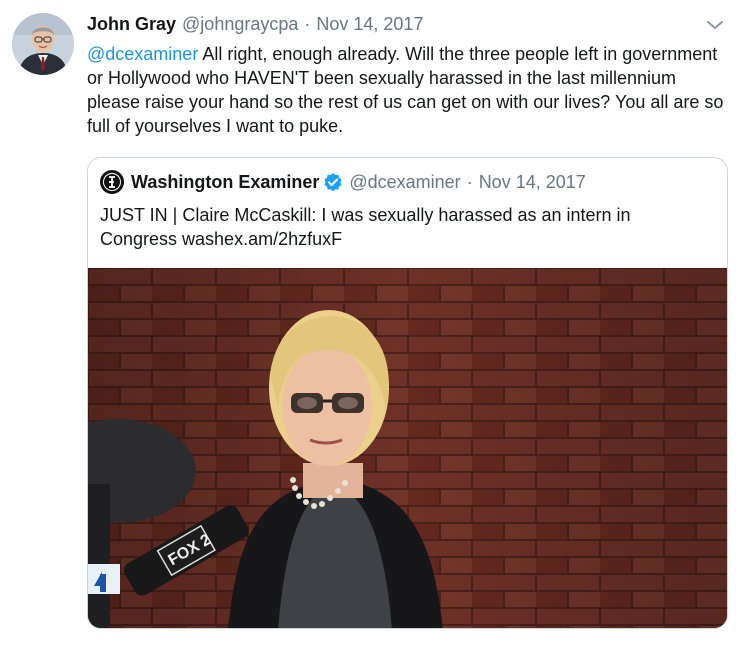 The height and width of the screenshot is (646, 750). Describe the element at coordinates (240, 24) in the screenshot. I see `author-handle: @johngraycpa` at that location.